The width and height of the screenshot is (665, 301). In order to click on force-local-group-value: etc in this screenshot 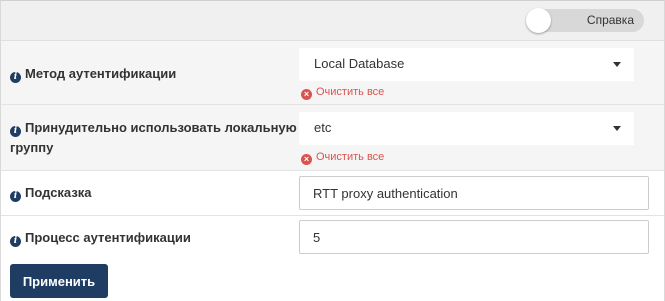, I will do `click(323, 127)`.